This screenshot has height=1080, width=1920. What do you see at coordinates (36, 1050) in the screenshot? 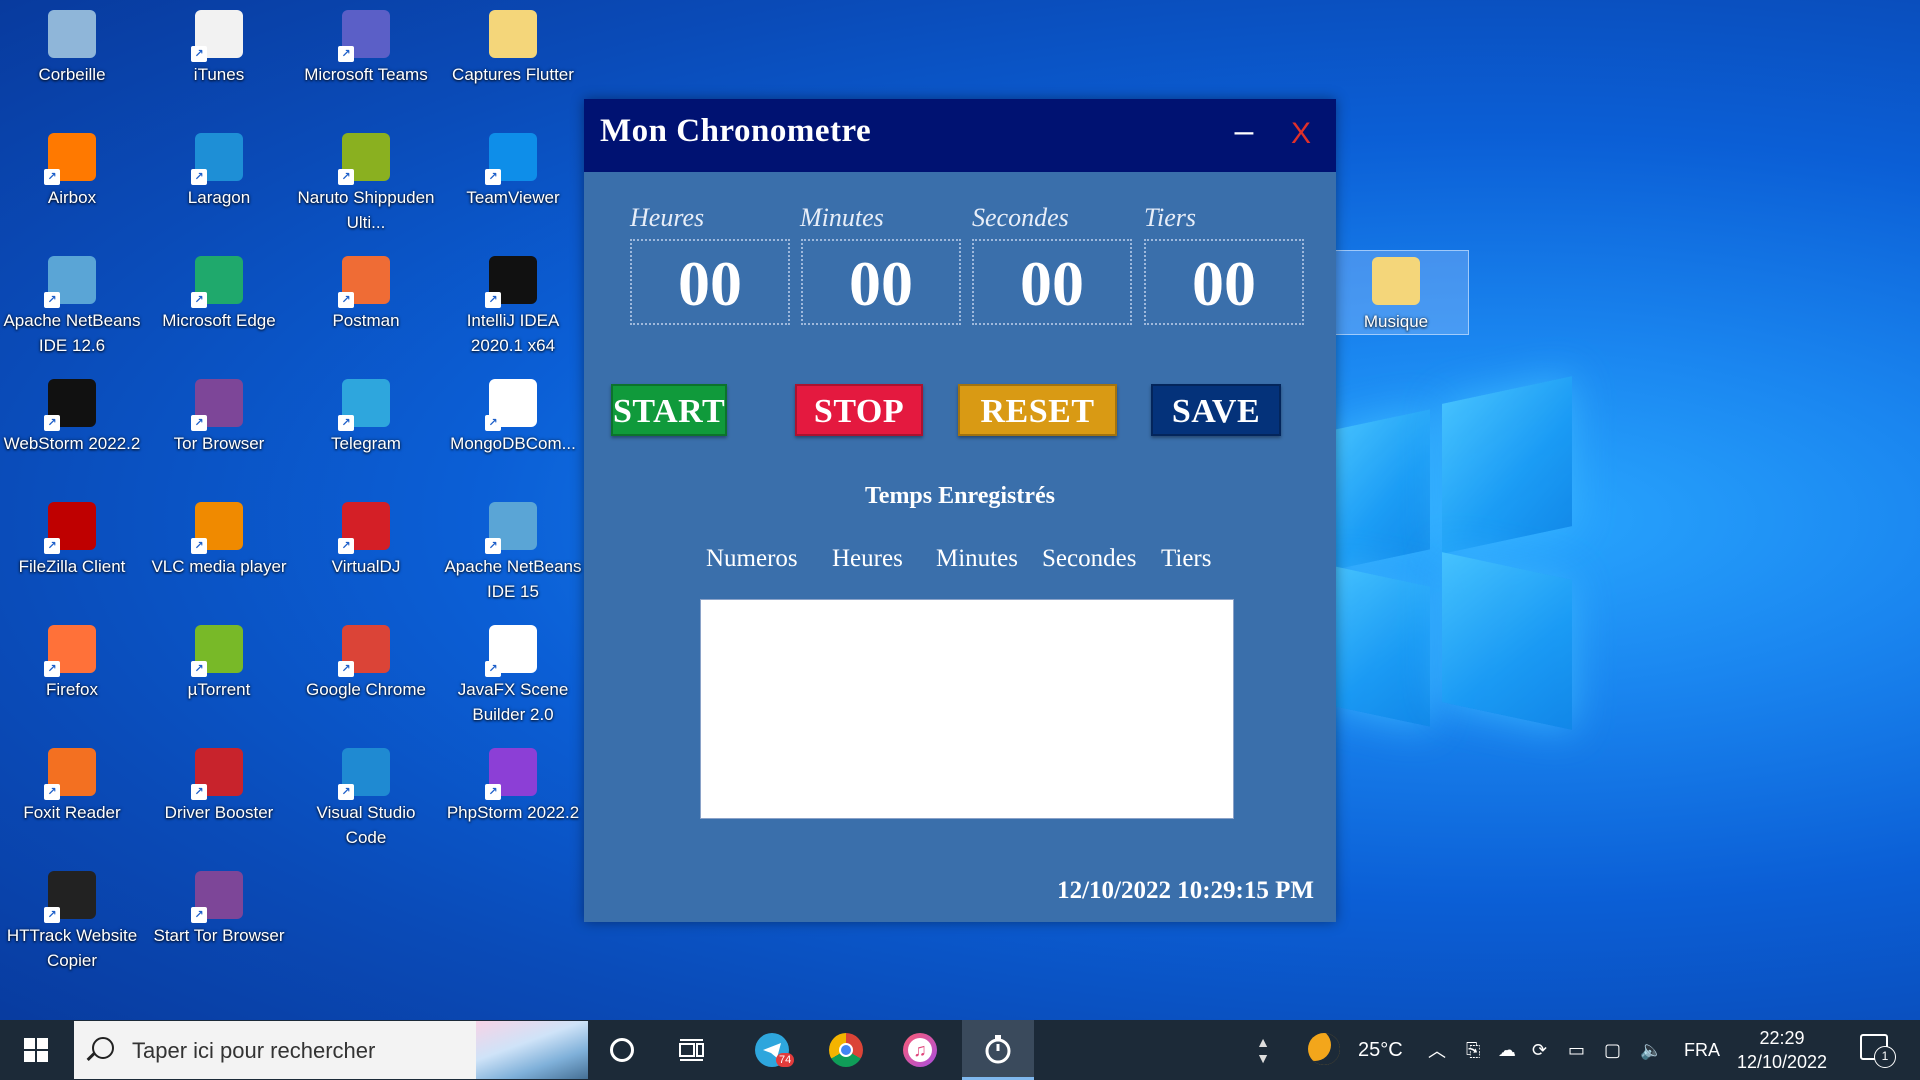
I see `start-menu-button` at bounding box center [36, 1050].